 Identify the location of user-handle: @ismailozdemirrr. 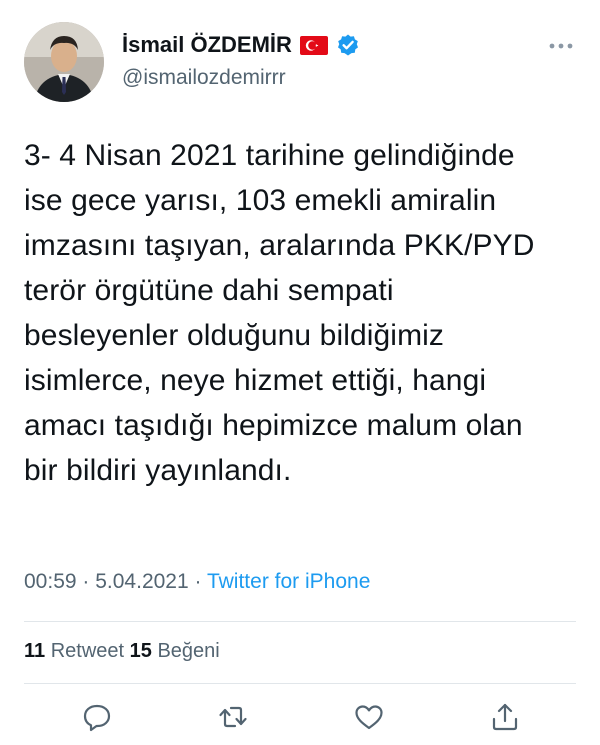
(204, 78).